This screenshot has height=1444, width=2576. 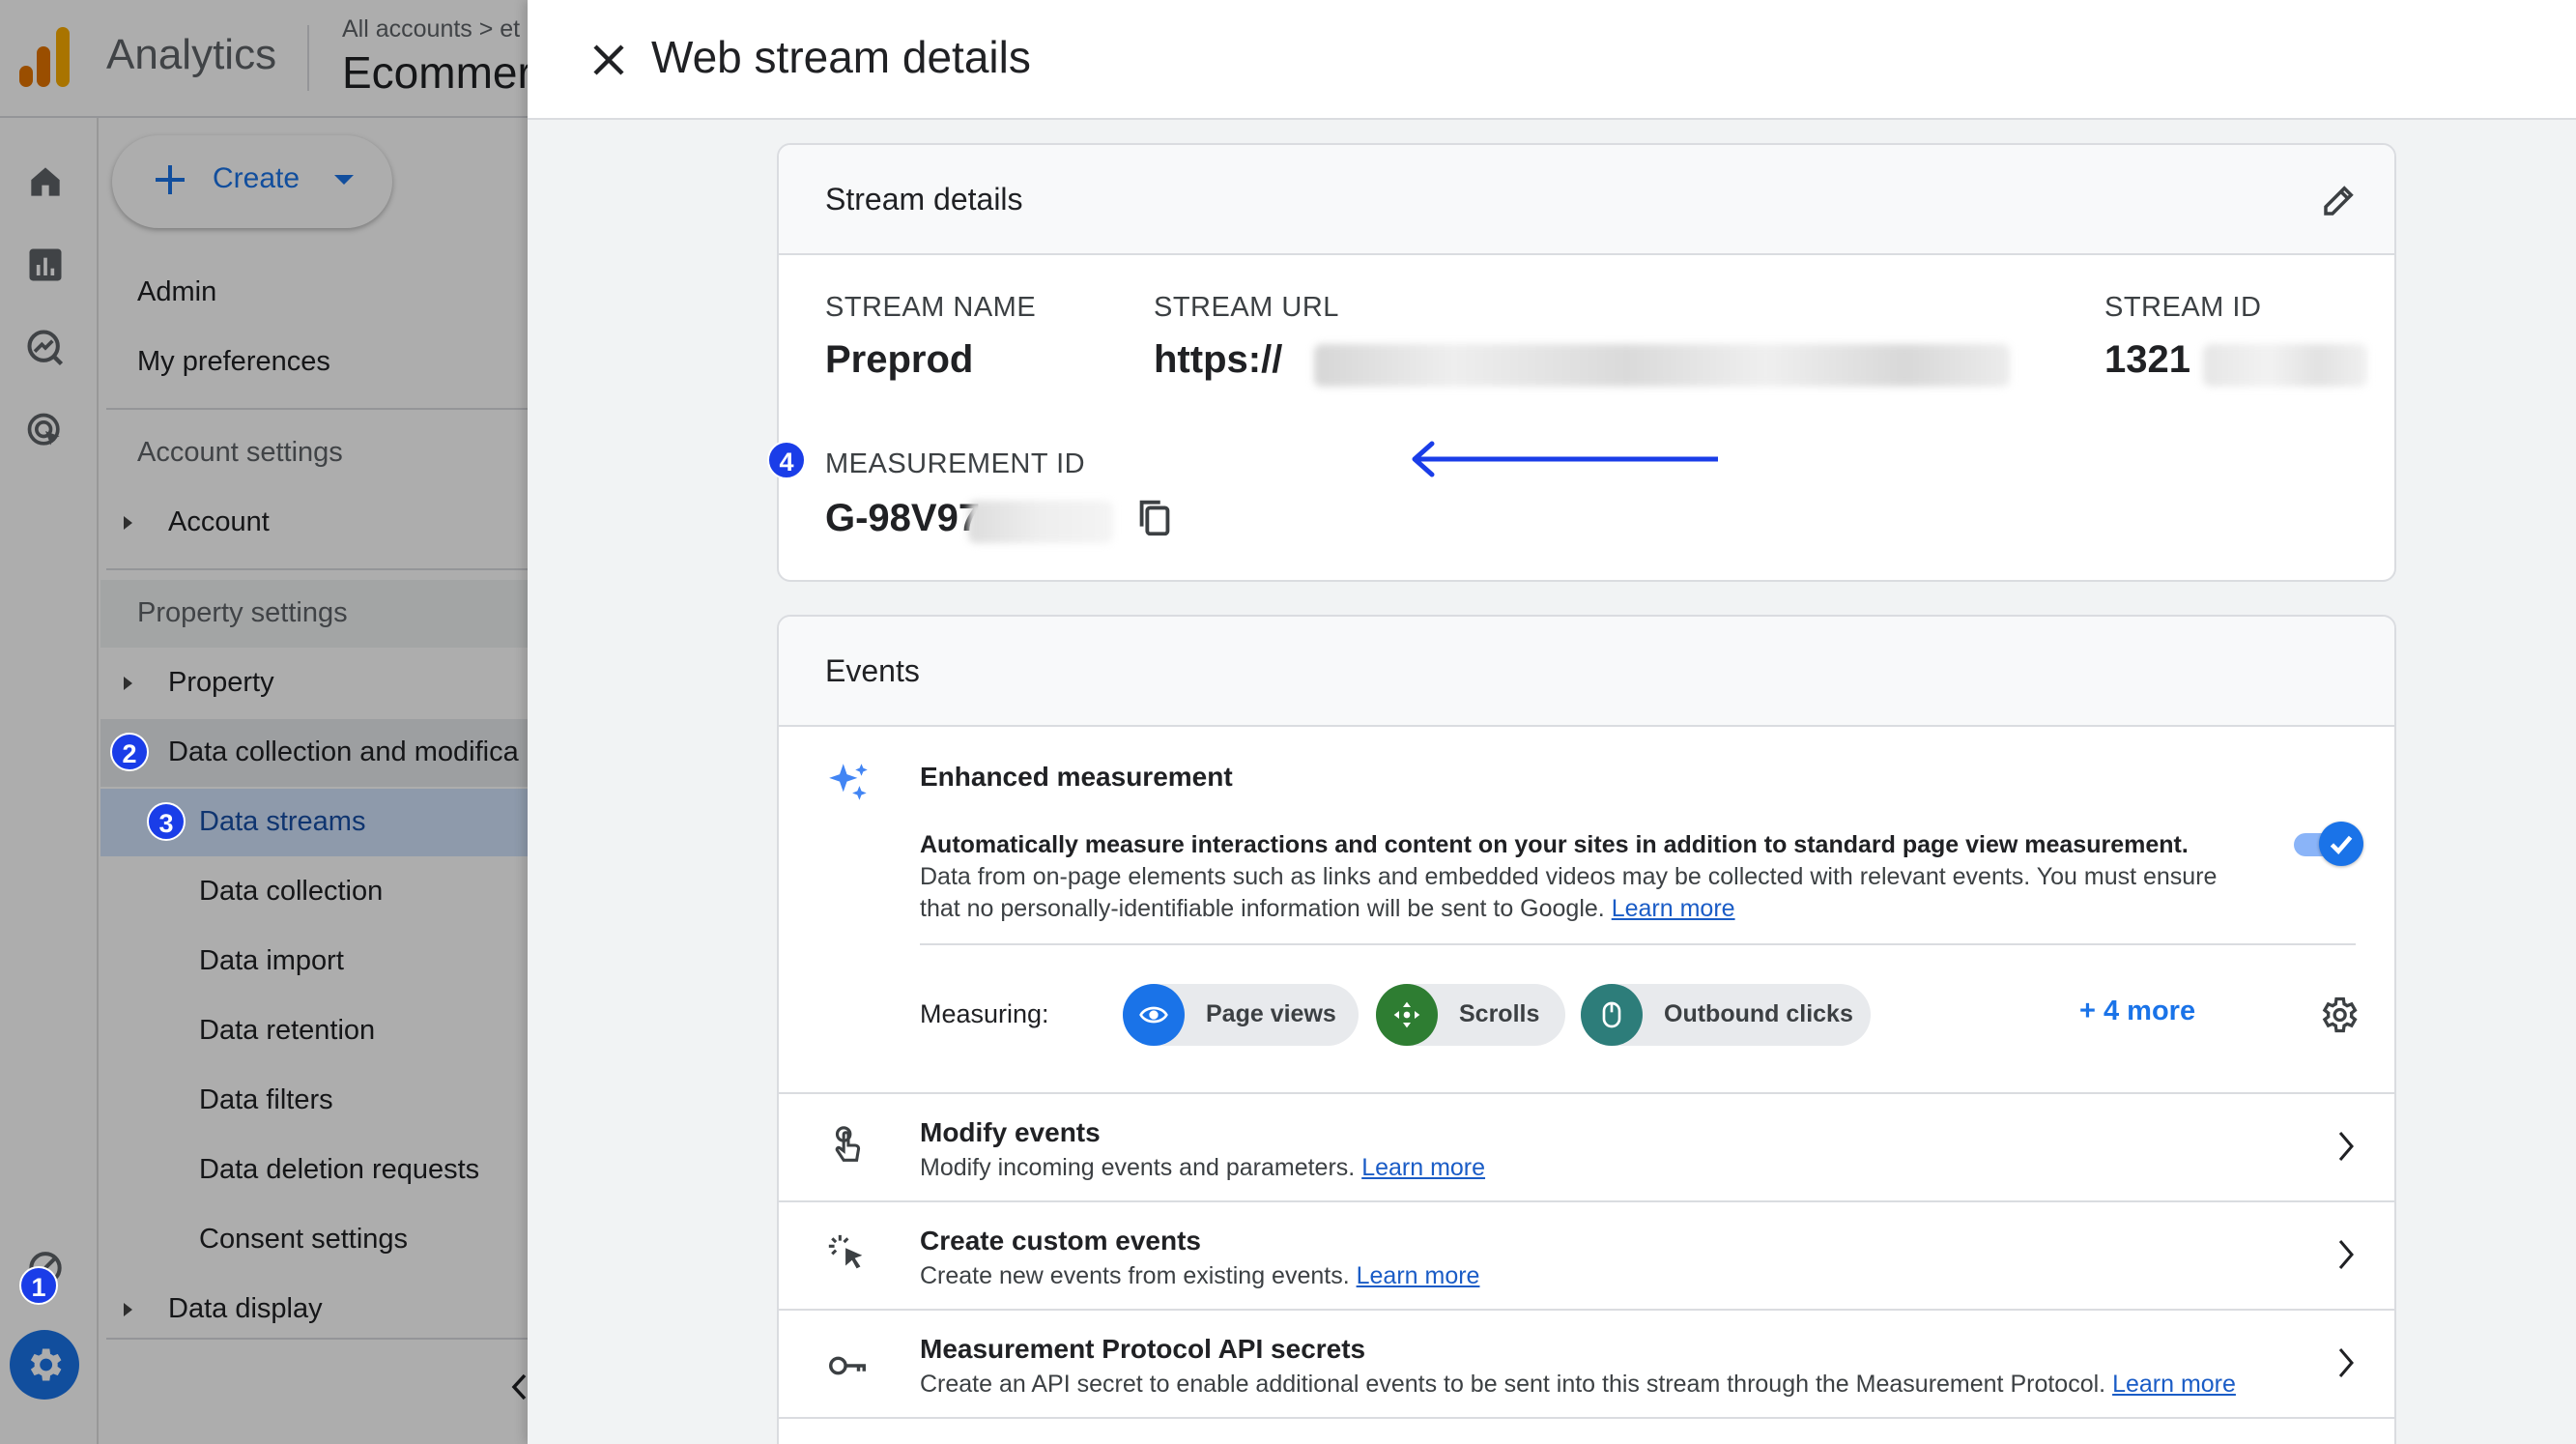 I want to click on eye-icon, so click(x=1154, y=1015).